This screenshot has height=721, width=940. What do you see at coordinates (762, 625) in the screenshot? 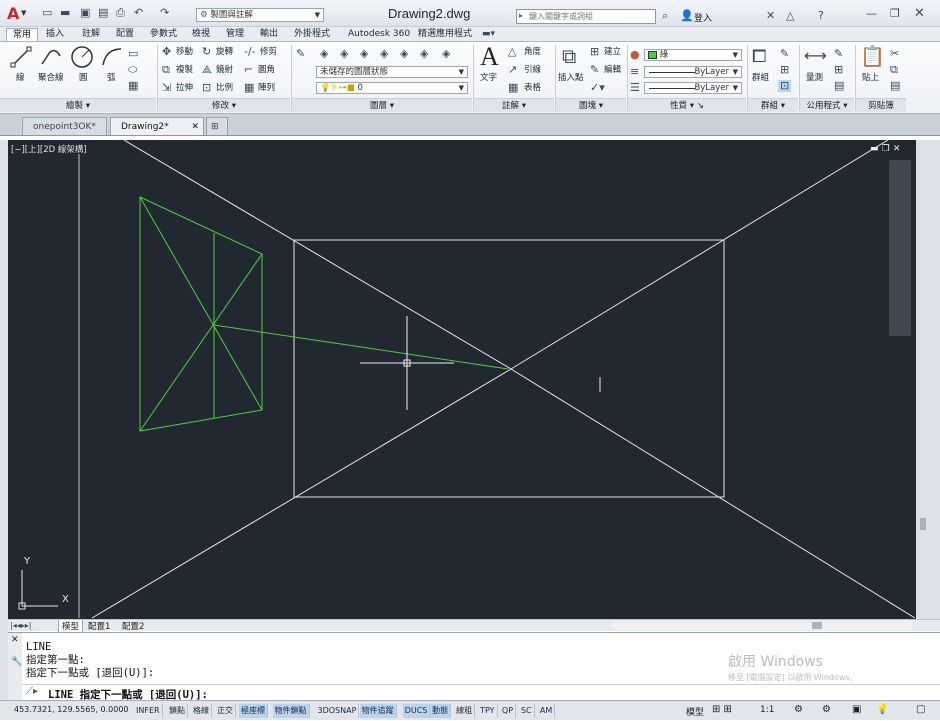
I see `horizontal-scrollbar` at bounding box center [762, 625].